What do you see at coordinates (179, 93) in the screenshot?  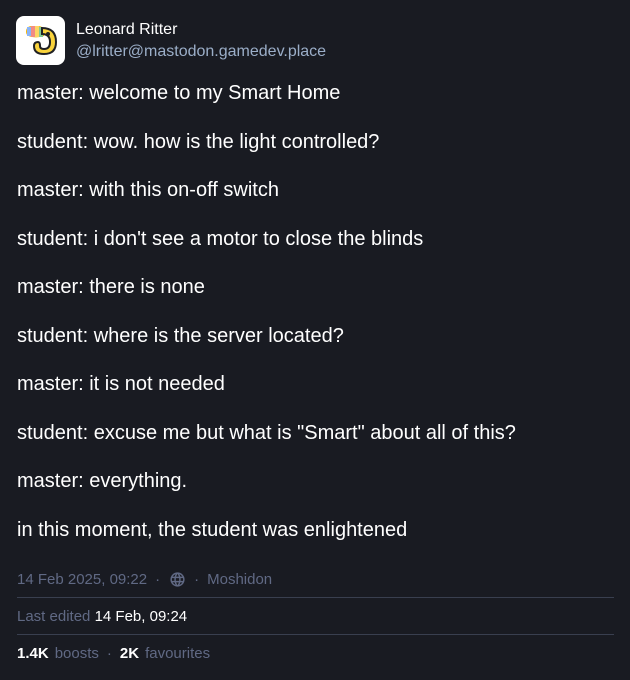 I see `content-line: master: welcome to my Smart Home` at bounding box center [179, 93].